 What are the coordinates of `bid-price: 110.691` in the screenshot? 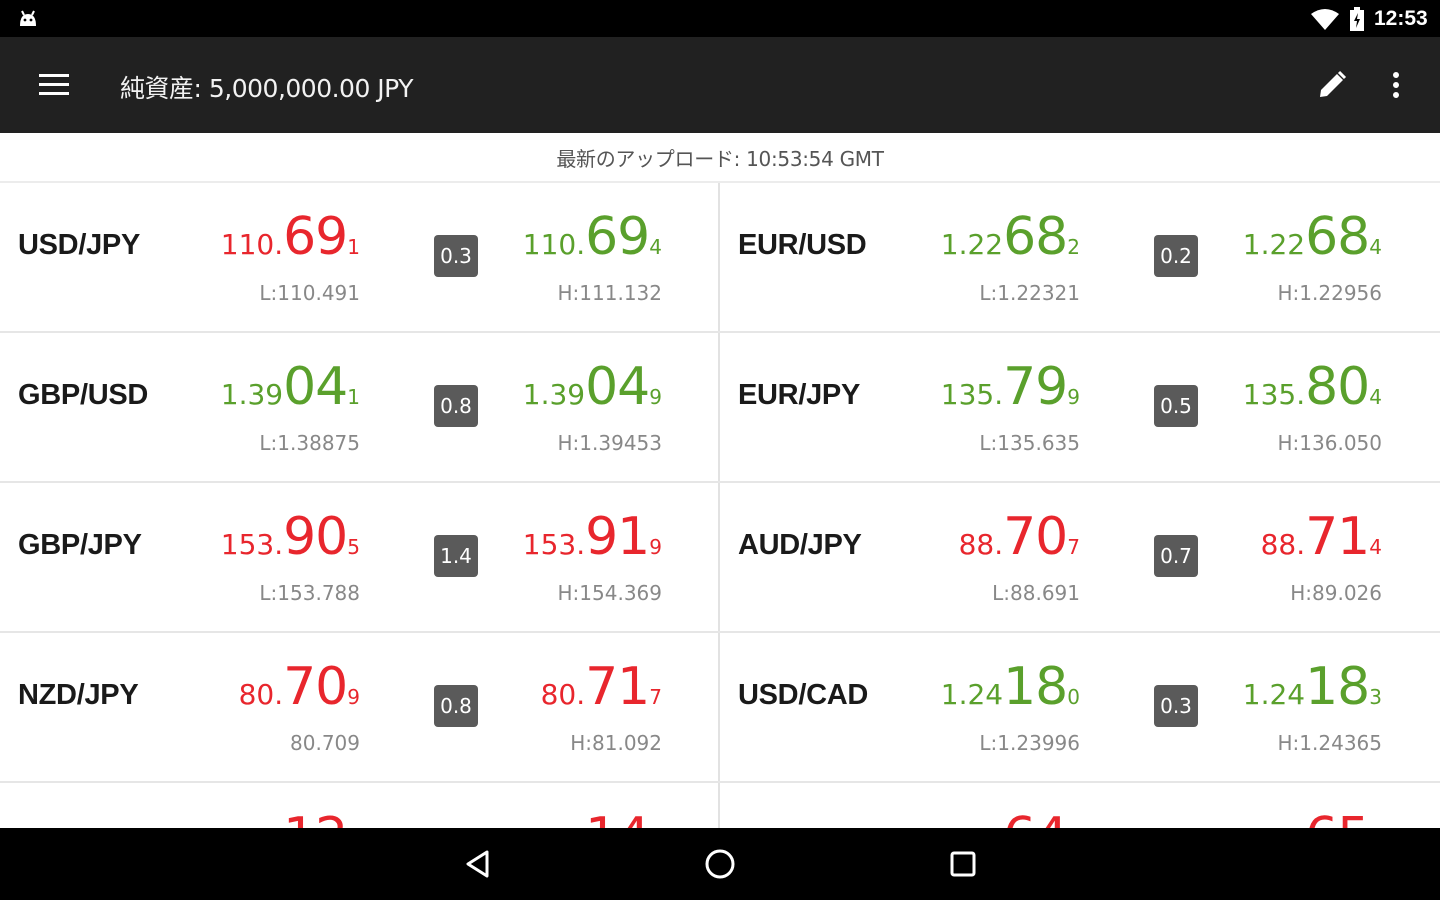 It's located at (270, 237).